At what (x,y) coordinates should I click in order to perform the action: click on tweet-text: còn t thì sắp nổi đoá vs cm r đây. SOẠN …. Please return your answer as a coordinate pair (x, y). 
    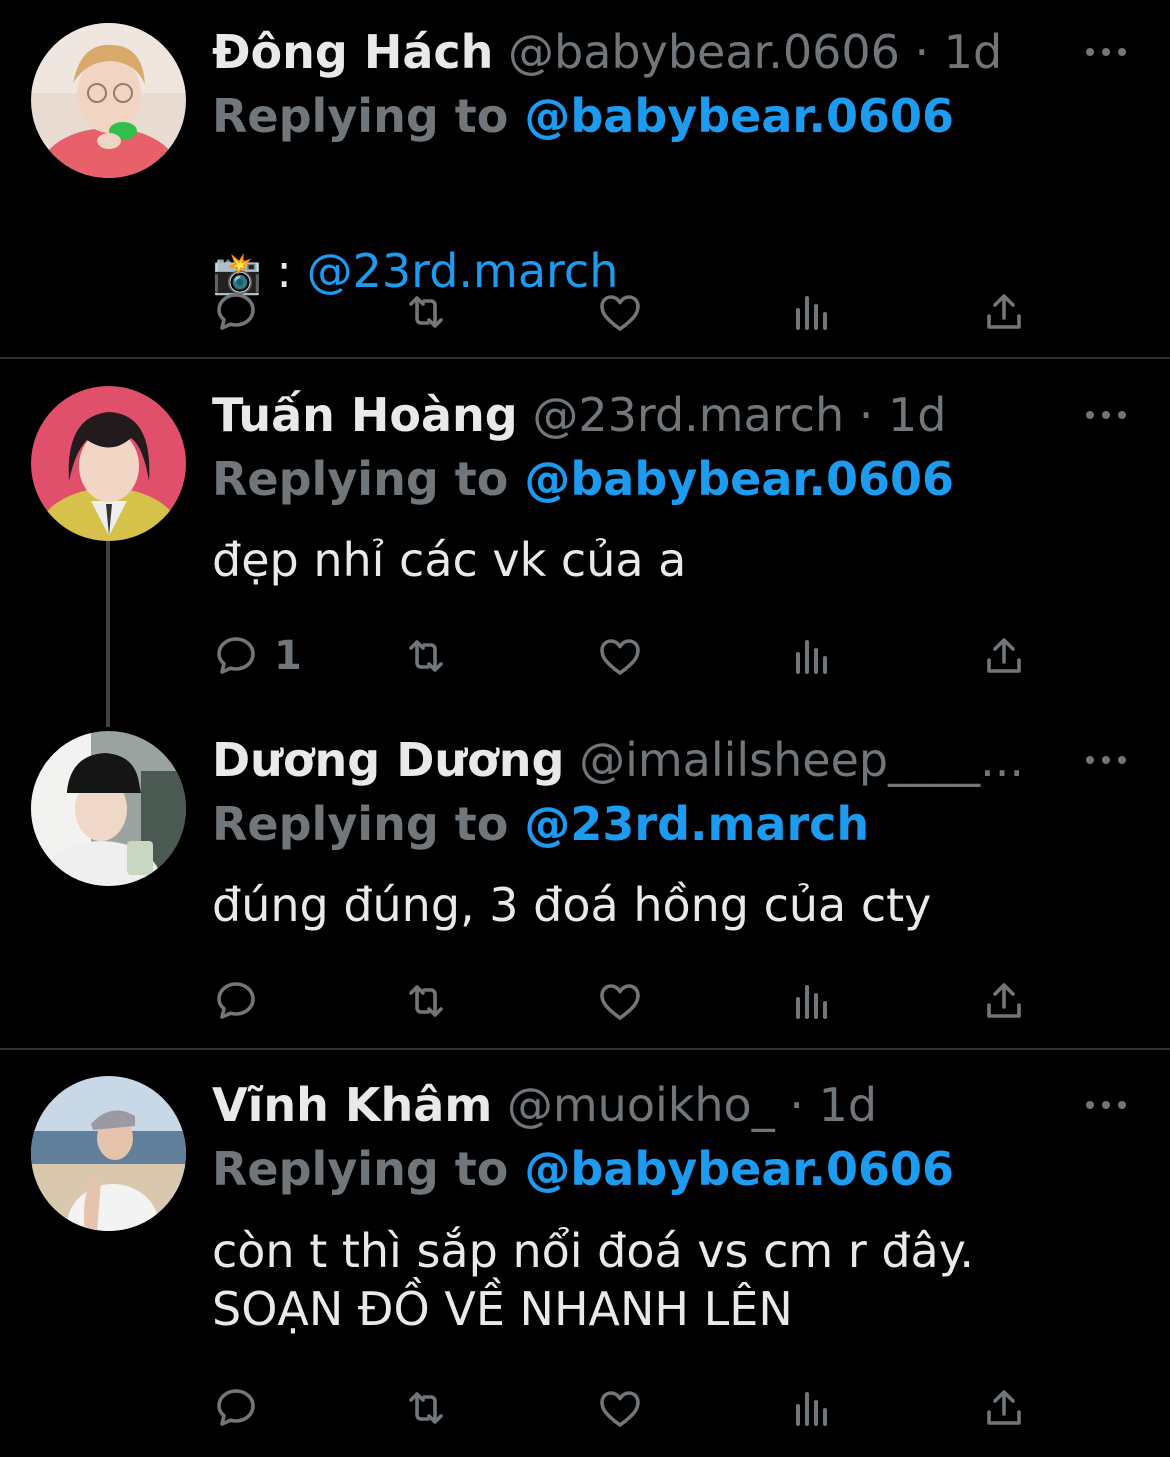
    Looking at the image, I should click on (593, 1280).